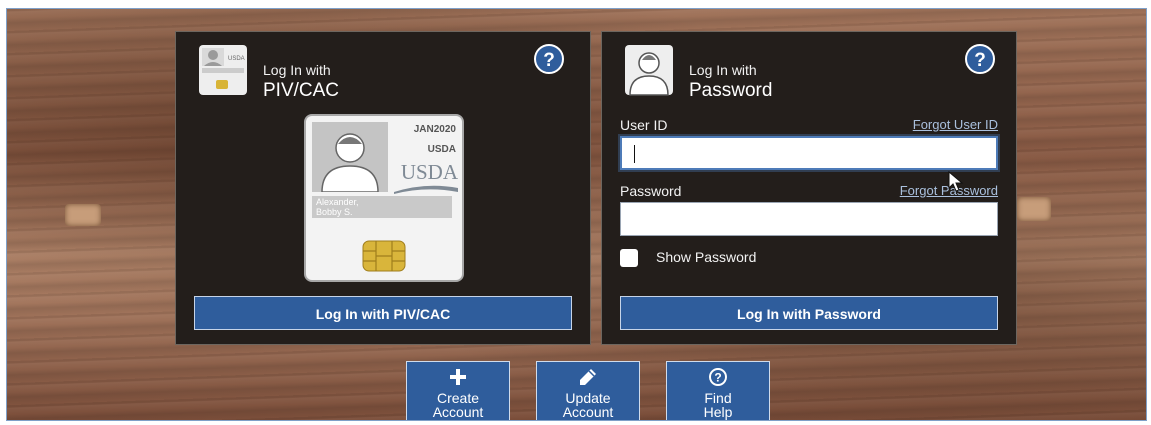 This screenshot has height=425, width=1151. I want to click on password-title: Password, so click(731, 90).